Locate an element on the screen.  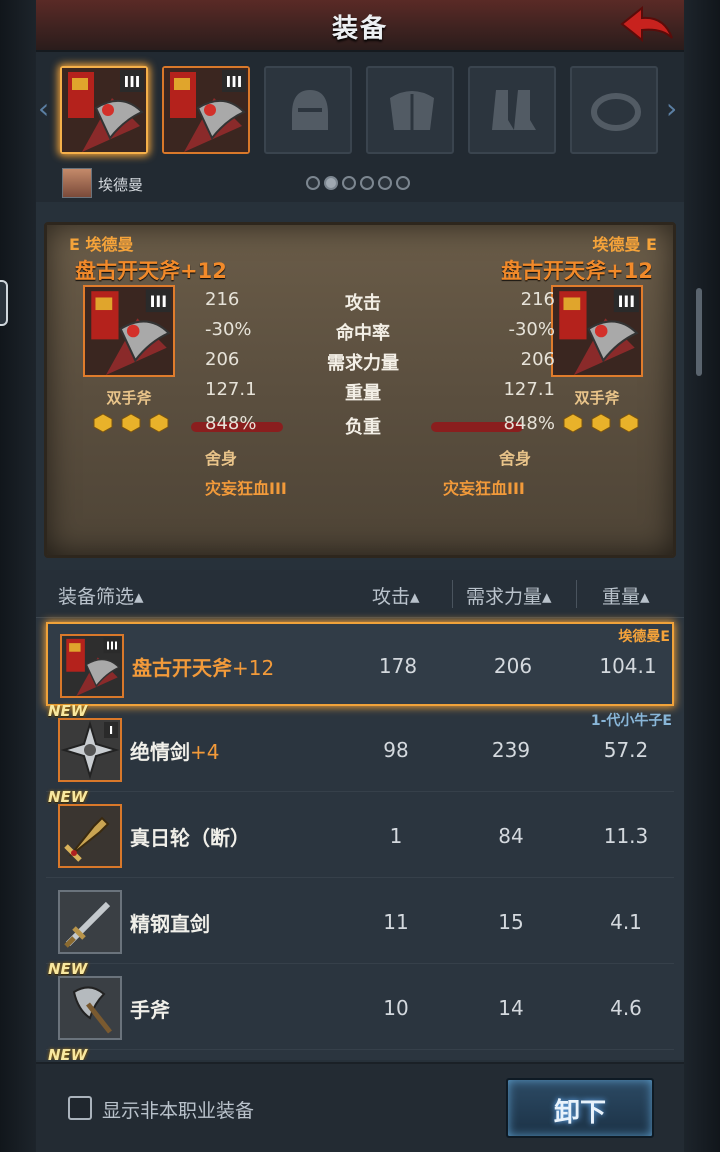
helmet-icon is located at coordinates (310, 110).